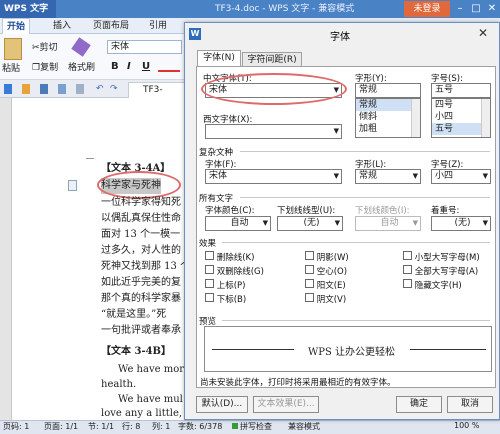 The width and height of the screenshot is (500, 434). Describe the element at coordinates (447, 258) in the screenshot. I see `checkbox-label: 小型大写字母(M)` at that location.